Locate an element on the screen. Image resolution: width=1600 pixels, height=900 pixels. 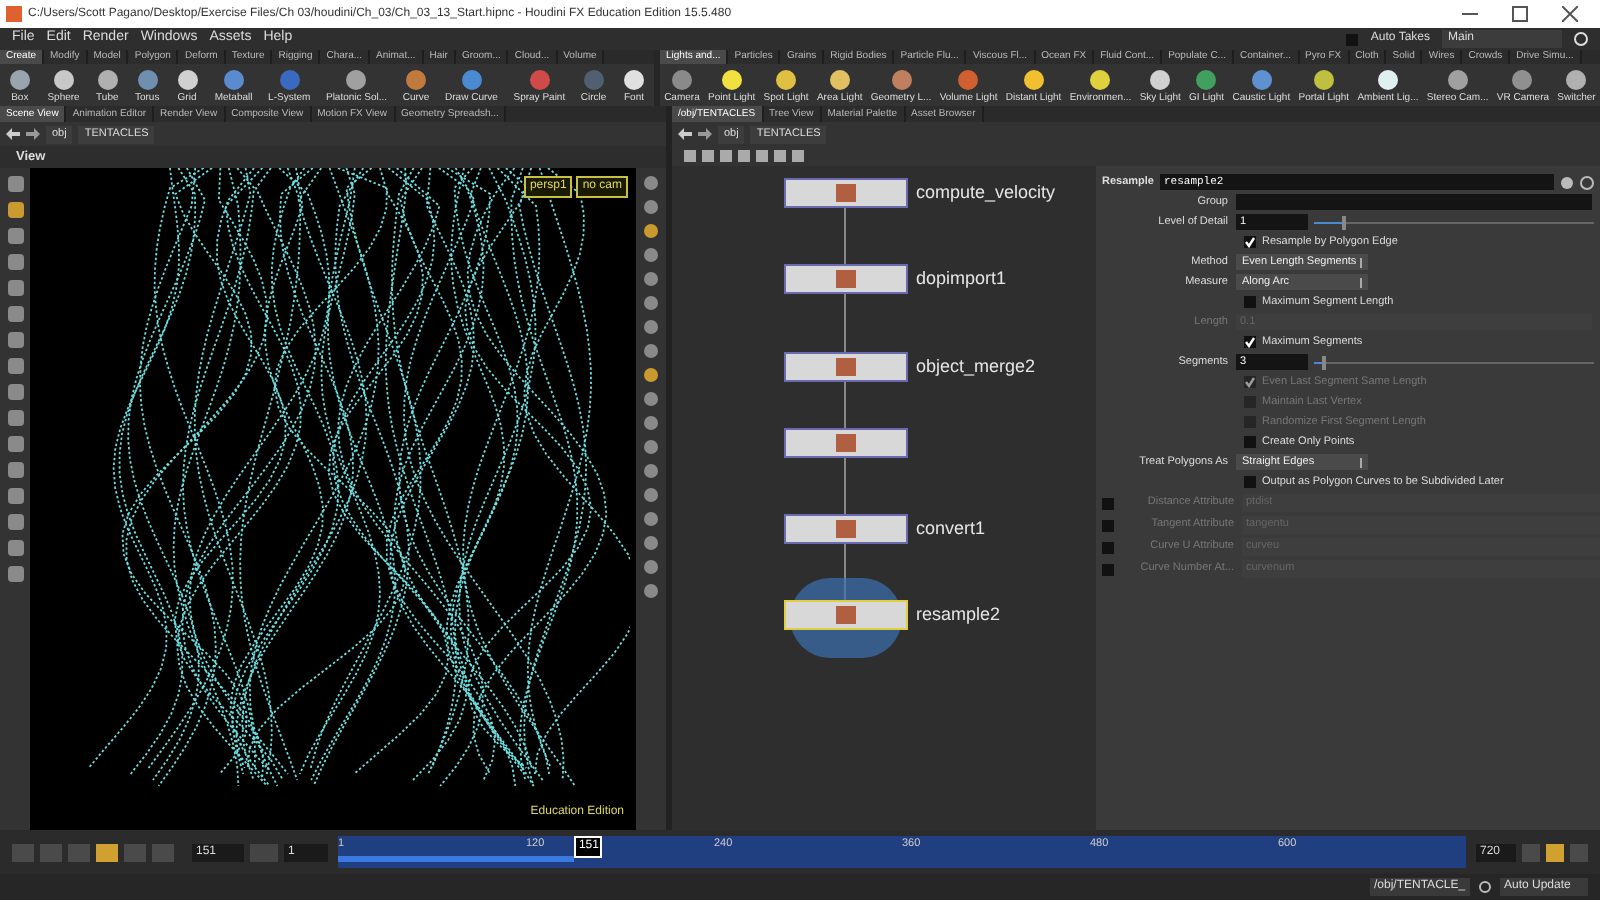
text-field is located at coordinates (1414, 202).